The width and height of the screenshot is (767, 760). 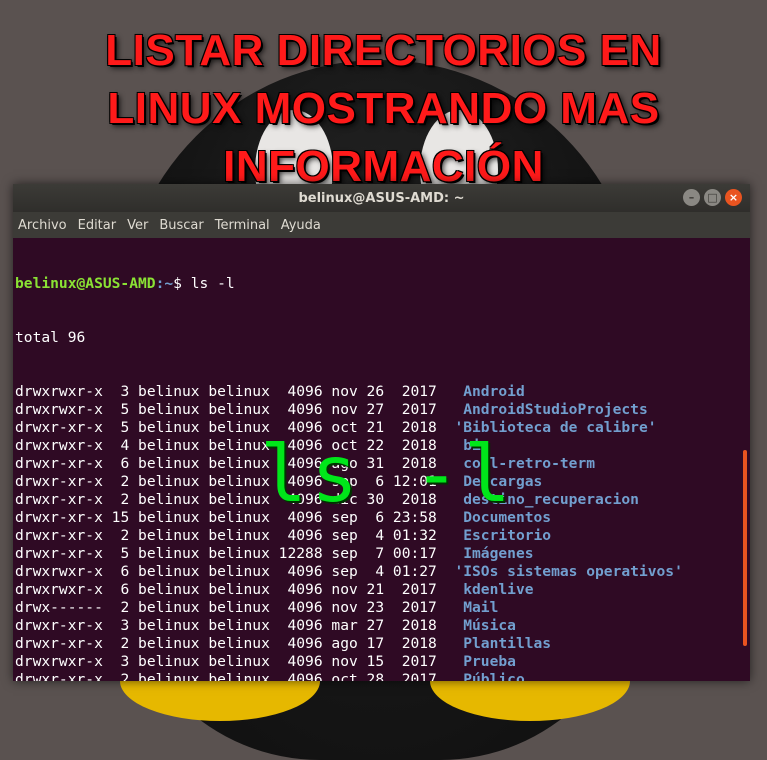 I want to click on menu-ayuda: Ayuda, so click(x=301, y=225).